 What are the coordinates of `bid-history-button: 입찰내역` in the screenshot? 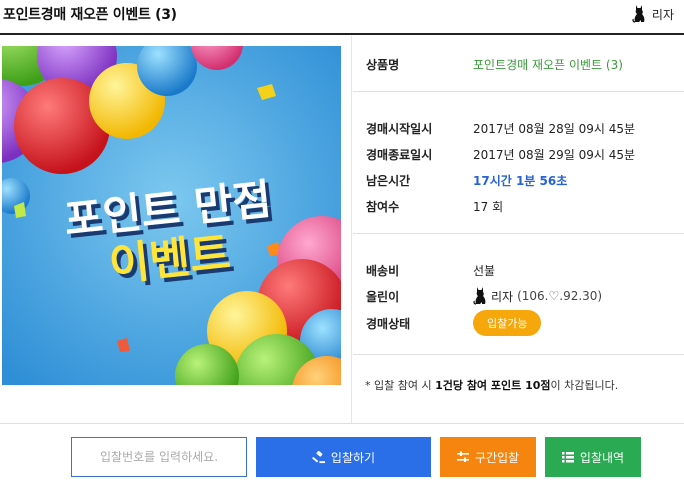 It's located at (593, 457).